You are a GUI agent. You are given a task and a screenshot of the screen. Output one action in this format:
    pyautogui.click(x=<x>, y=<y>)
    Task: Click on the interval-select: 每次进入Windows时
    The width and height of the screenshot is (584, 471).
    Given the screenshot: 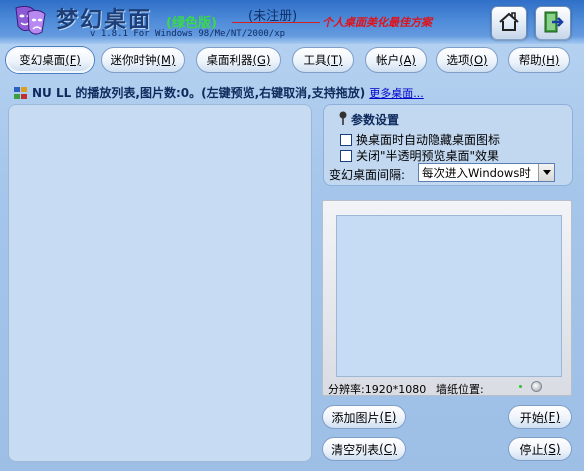 What is the action you would take?
    pyautogui.click(x=486, y=172)
    